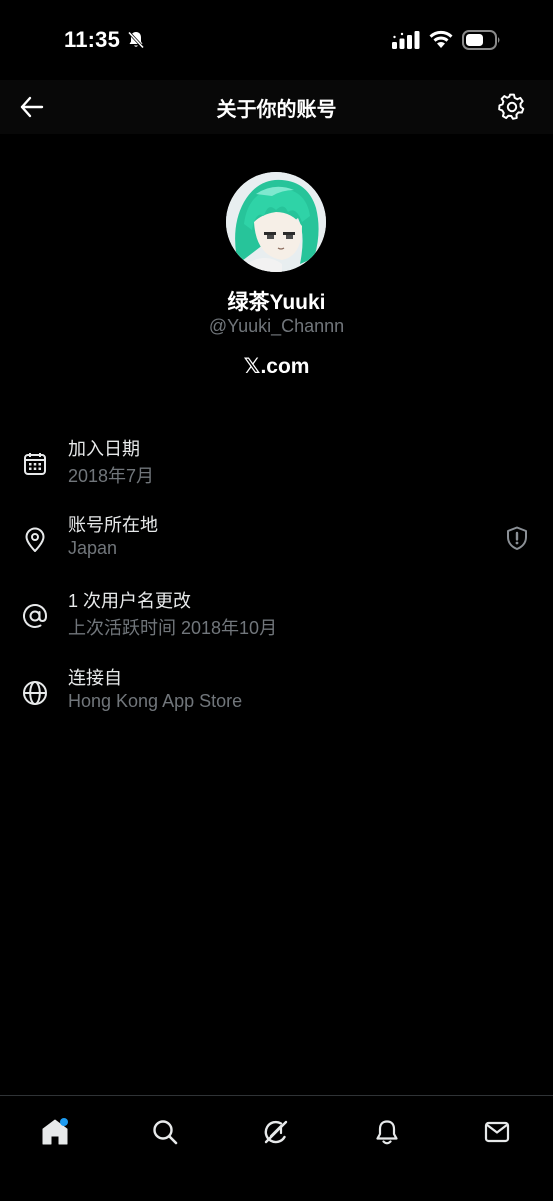 The image size is (553, 1201). I want to click on display-name: 绿茶Yuuki, so click(276, 302).